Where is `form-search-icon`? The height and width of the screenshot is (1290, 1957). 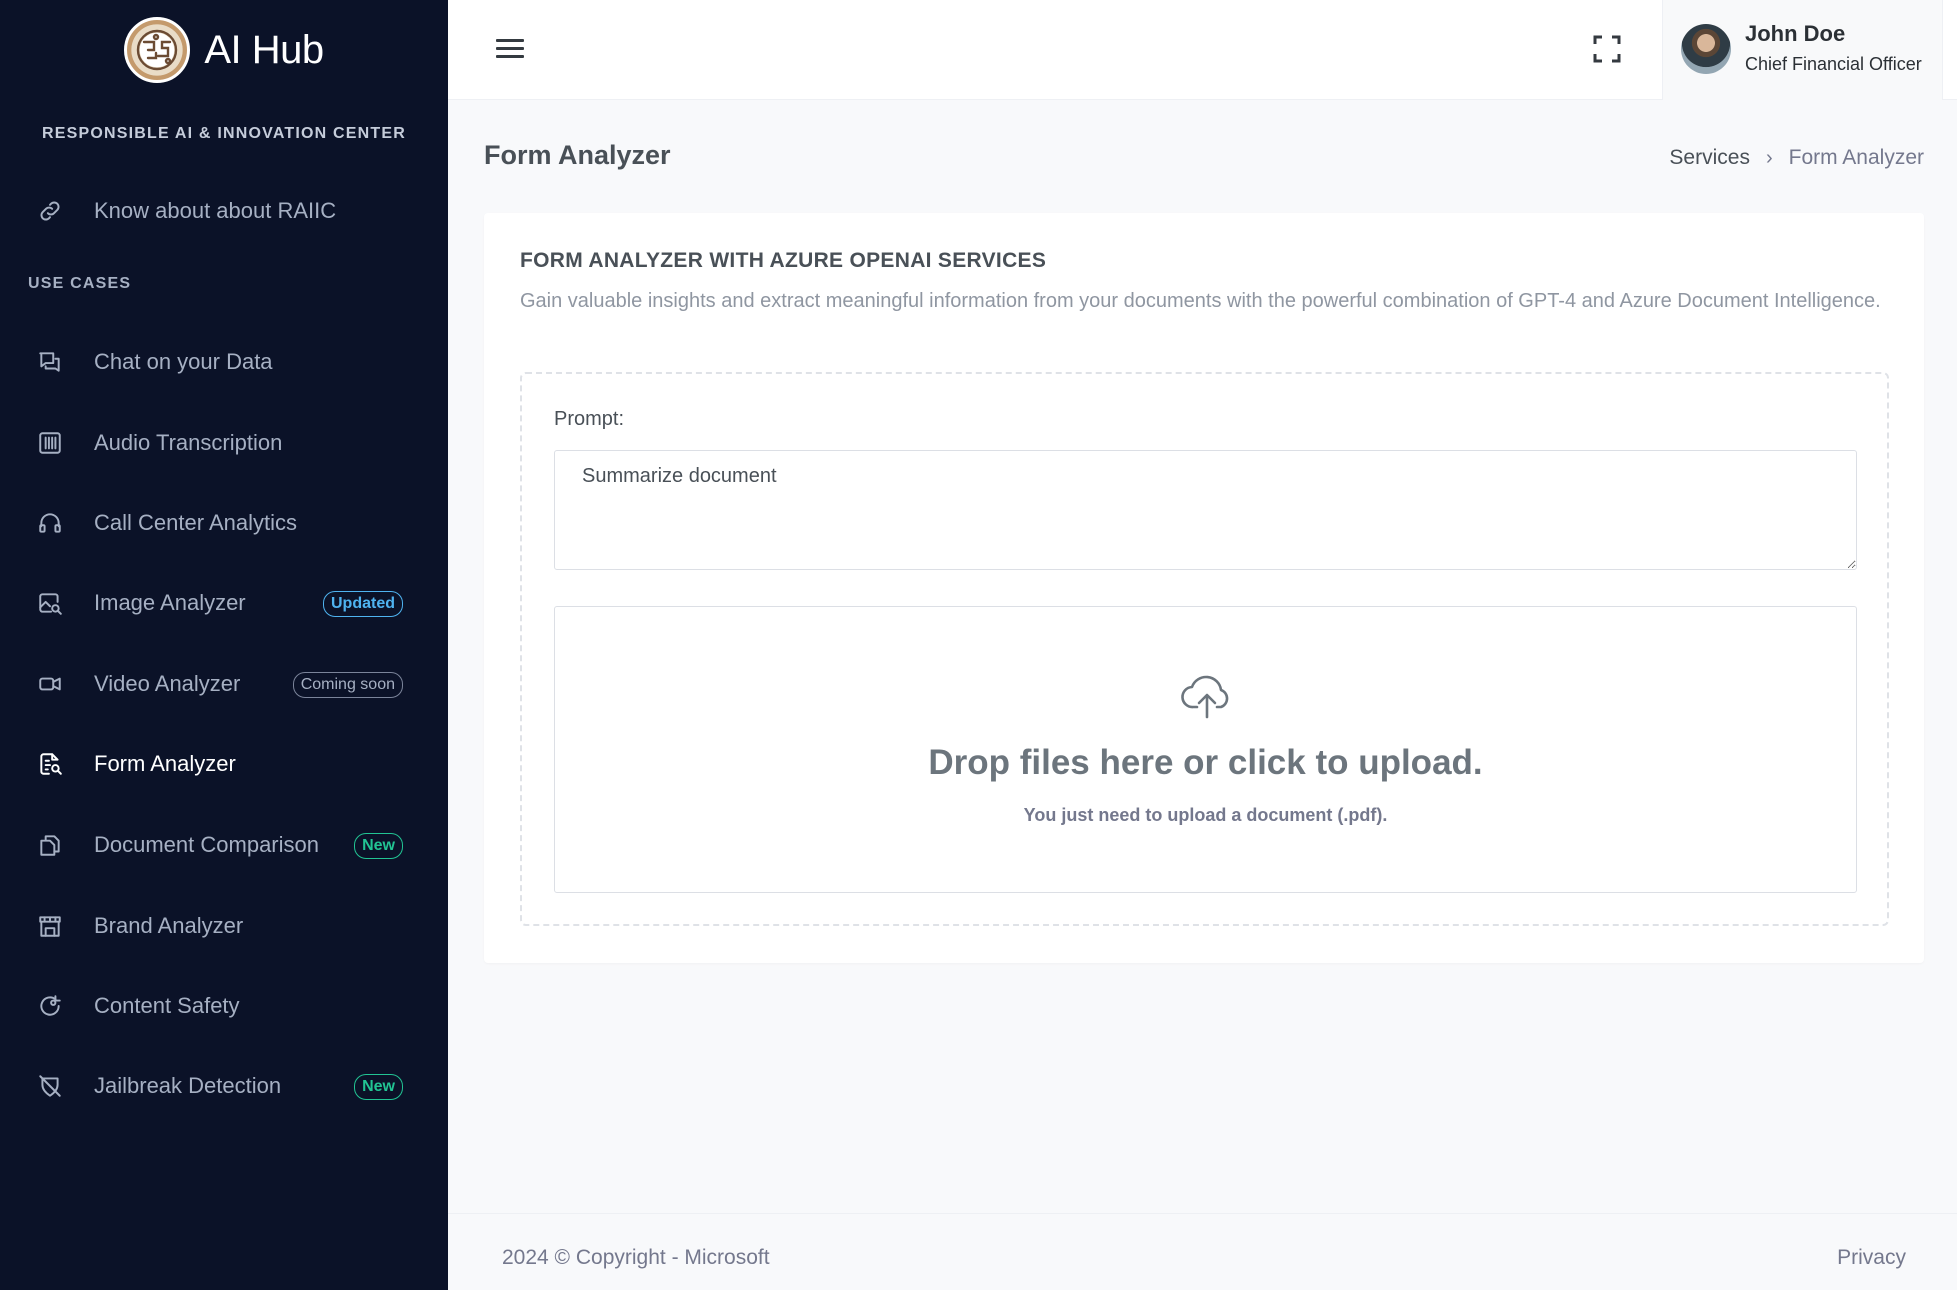
form-search-icon is located at coordinates (50, 764).